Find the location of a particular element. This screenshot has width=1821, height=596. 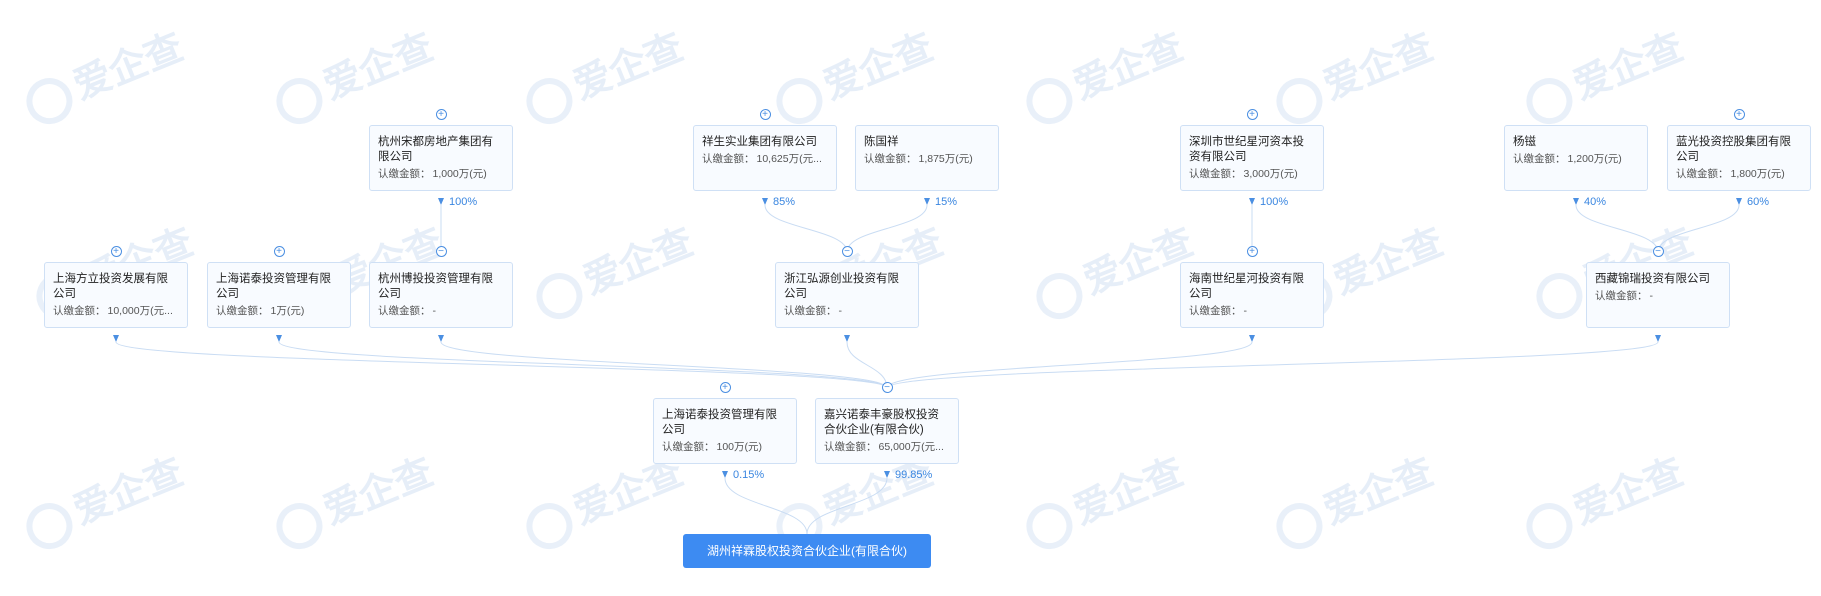

shareholder-name: 杨镃 is located at coordinates (1524, 142).